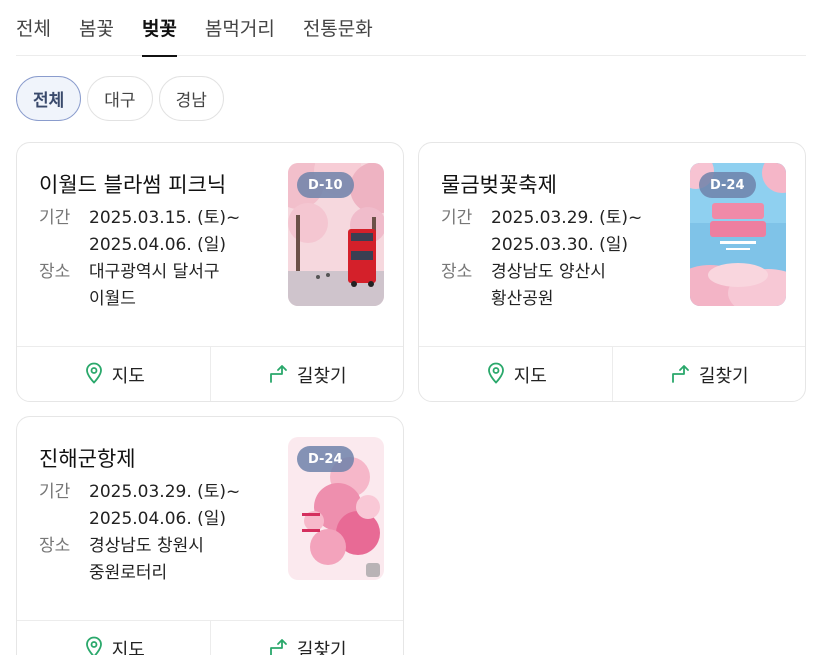 The width and height of the screenshot is (823, 655). I want to click on category-tabs: 전체 봄꽃 벚꽃 봄먹거리 전통문화, so click(411, 28).